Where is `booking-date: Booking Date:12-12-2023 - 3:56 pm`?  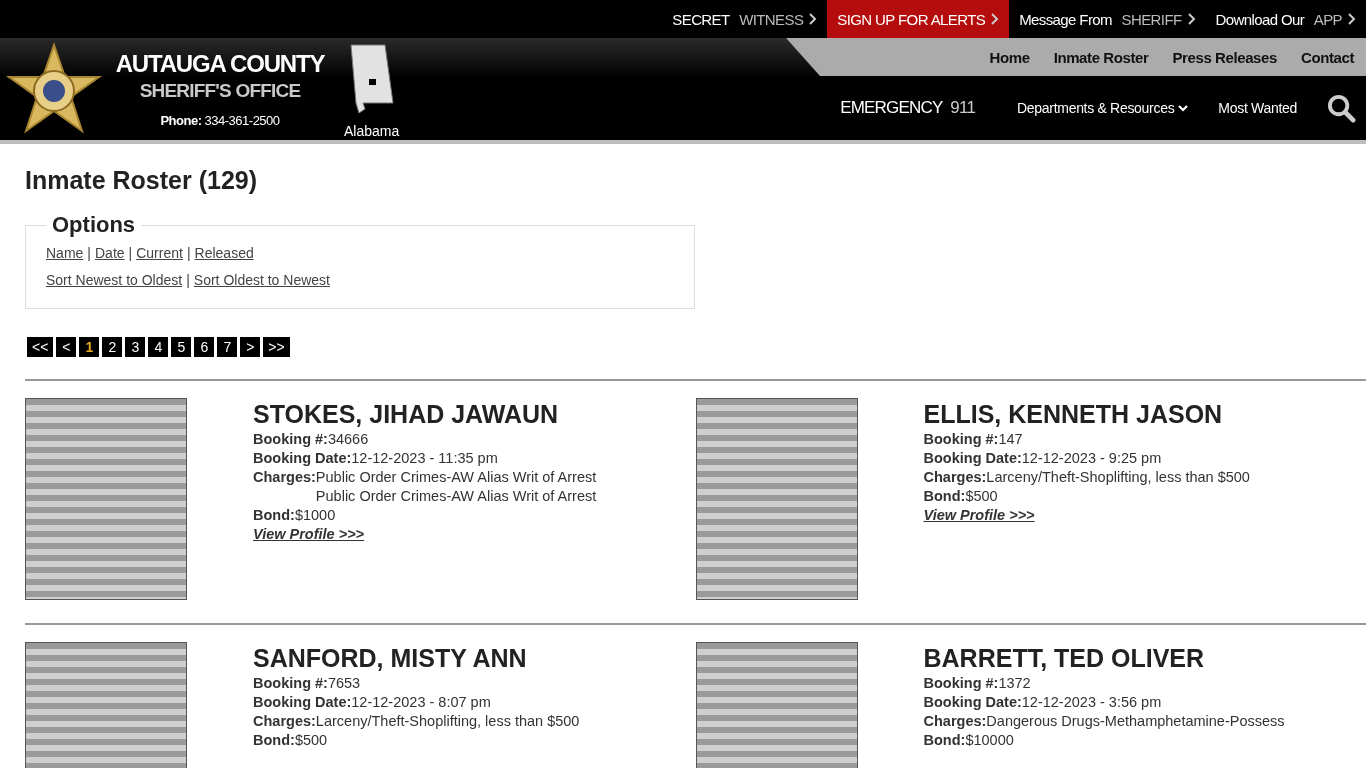
booking-date: Booking Date:12-12-2023 - 3:56 pm is located at coordinates (1043, 702).